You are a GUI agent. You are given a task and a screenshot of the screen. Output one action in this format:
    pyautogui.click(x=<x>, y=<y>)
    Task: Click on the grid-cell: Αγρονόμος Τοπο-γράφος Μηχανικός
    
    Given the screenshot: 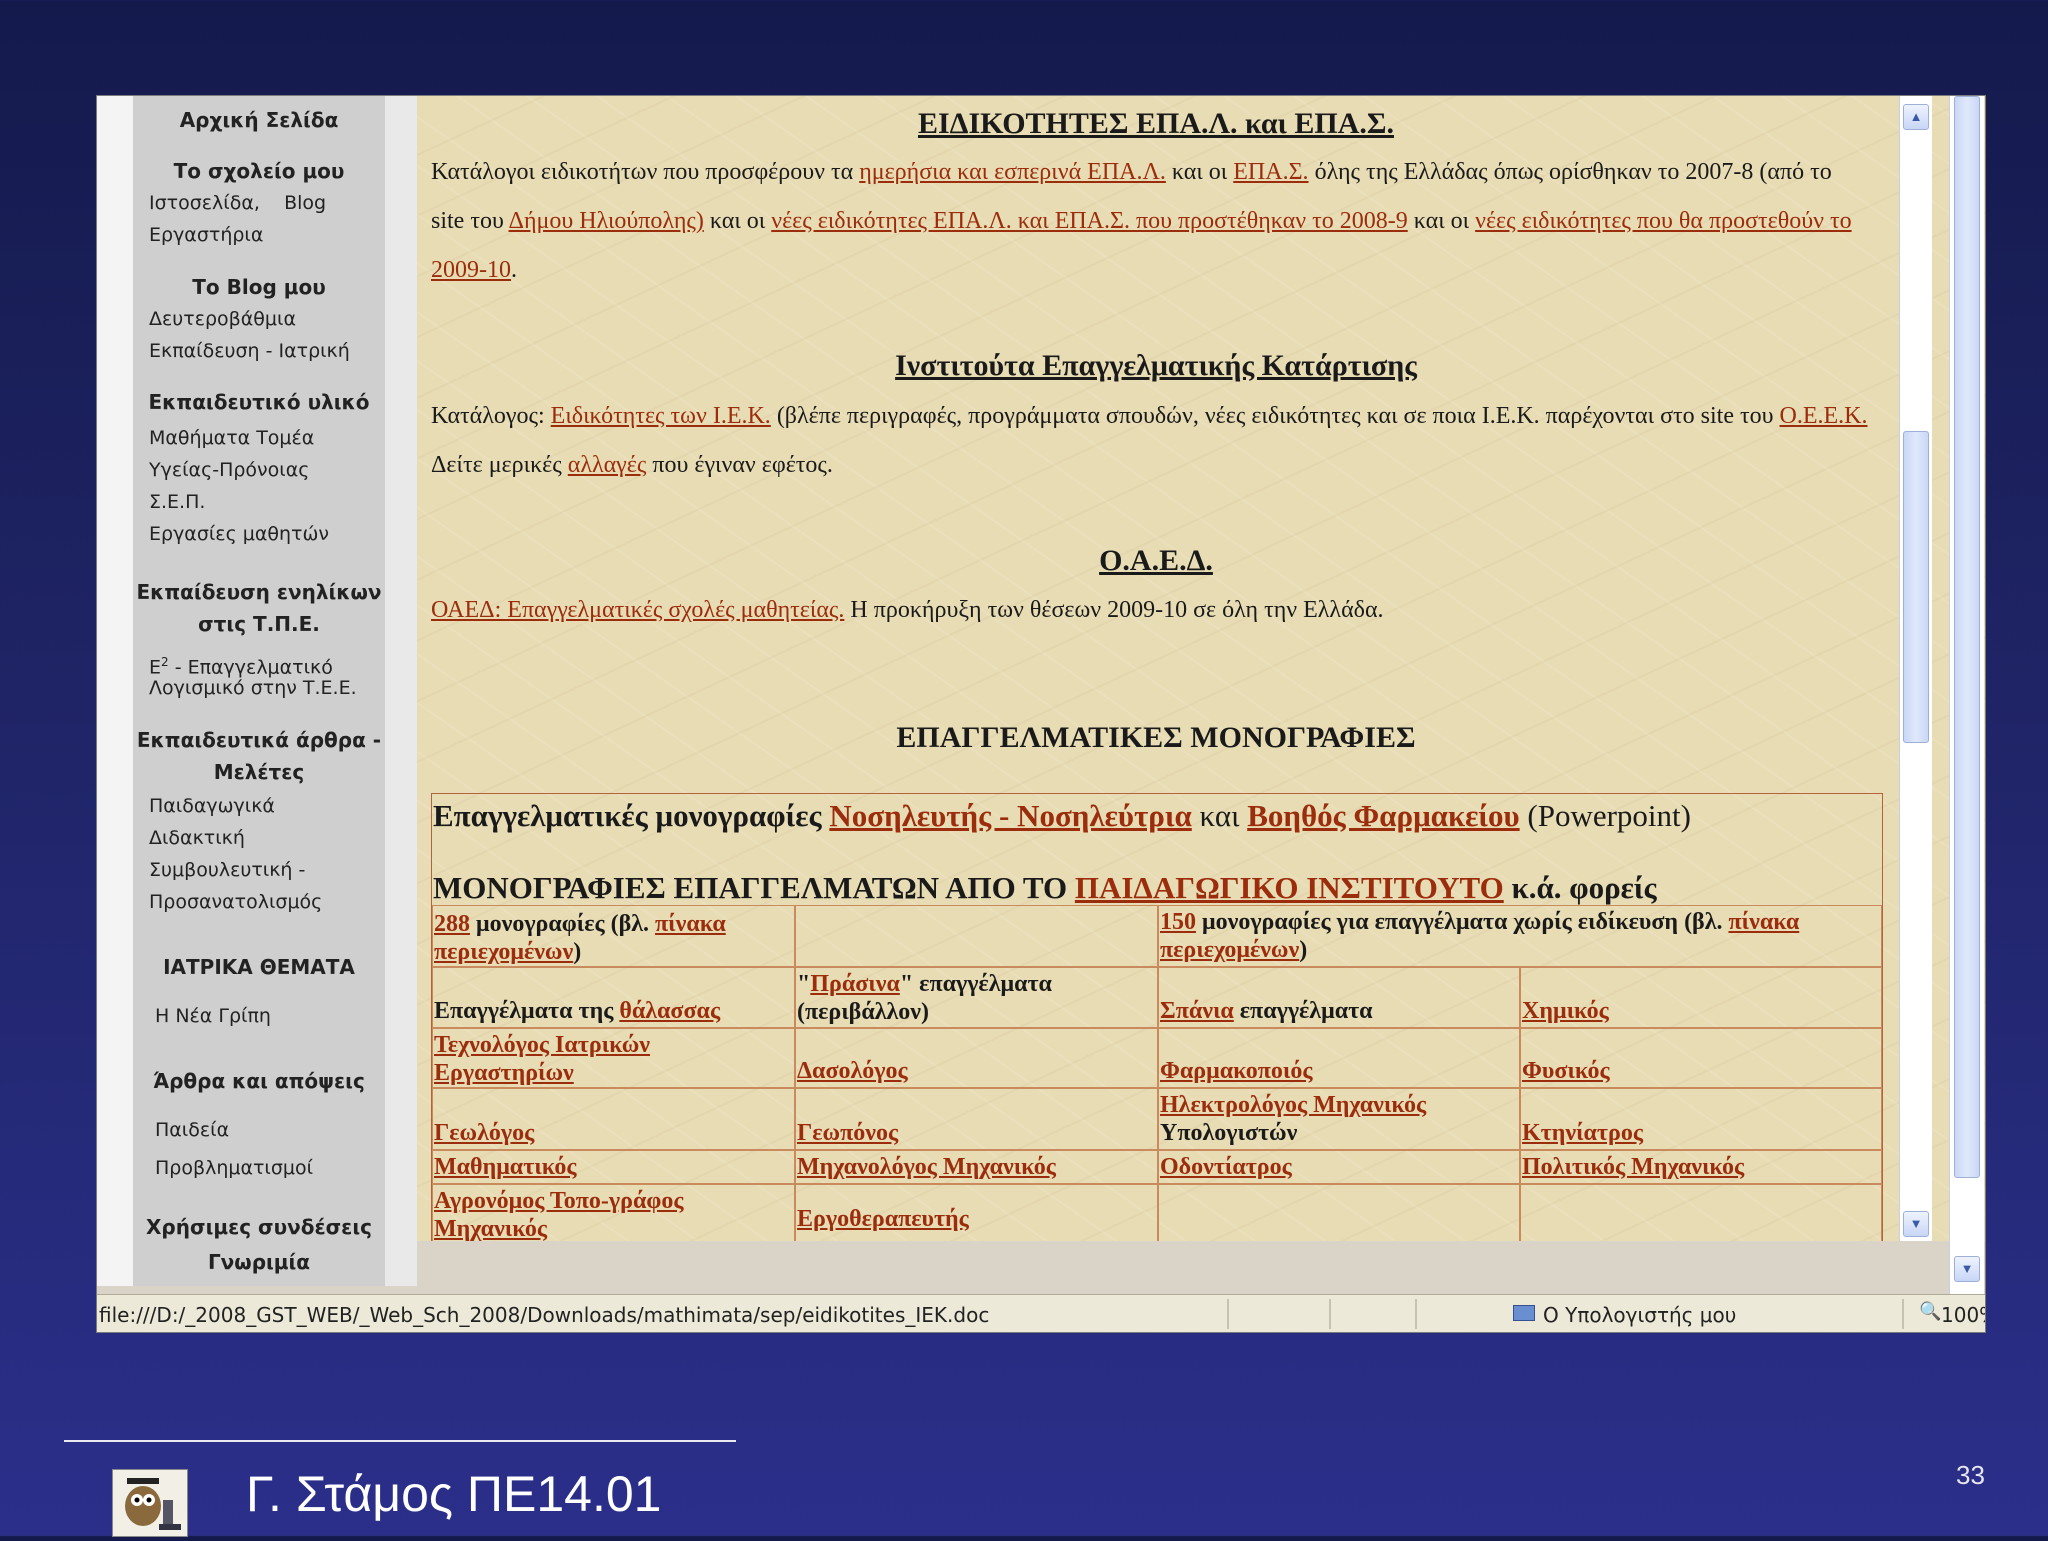 What is the action you would take?
    pyautogui.click(x=613, y=1212)
    